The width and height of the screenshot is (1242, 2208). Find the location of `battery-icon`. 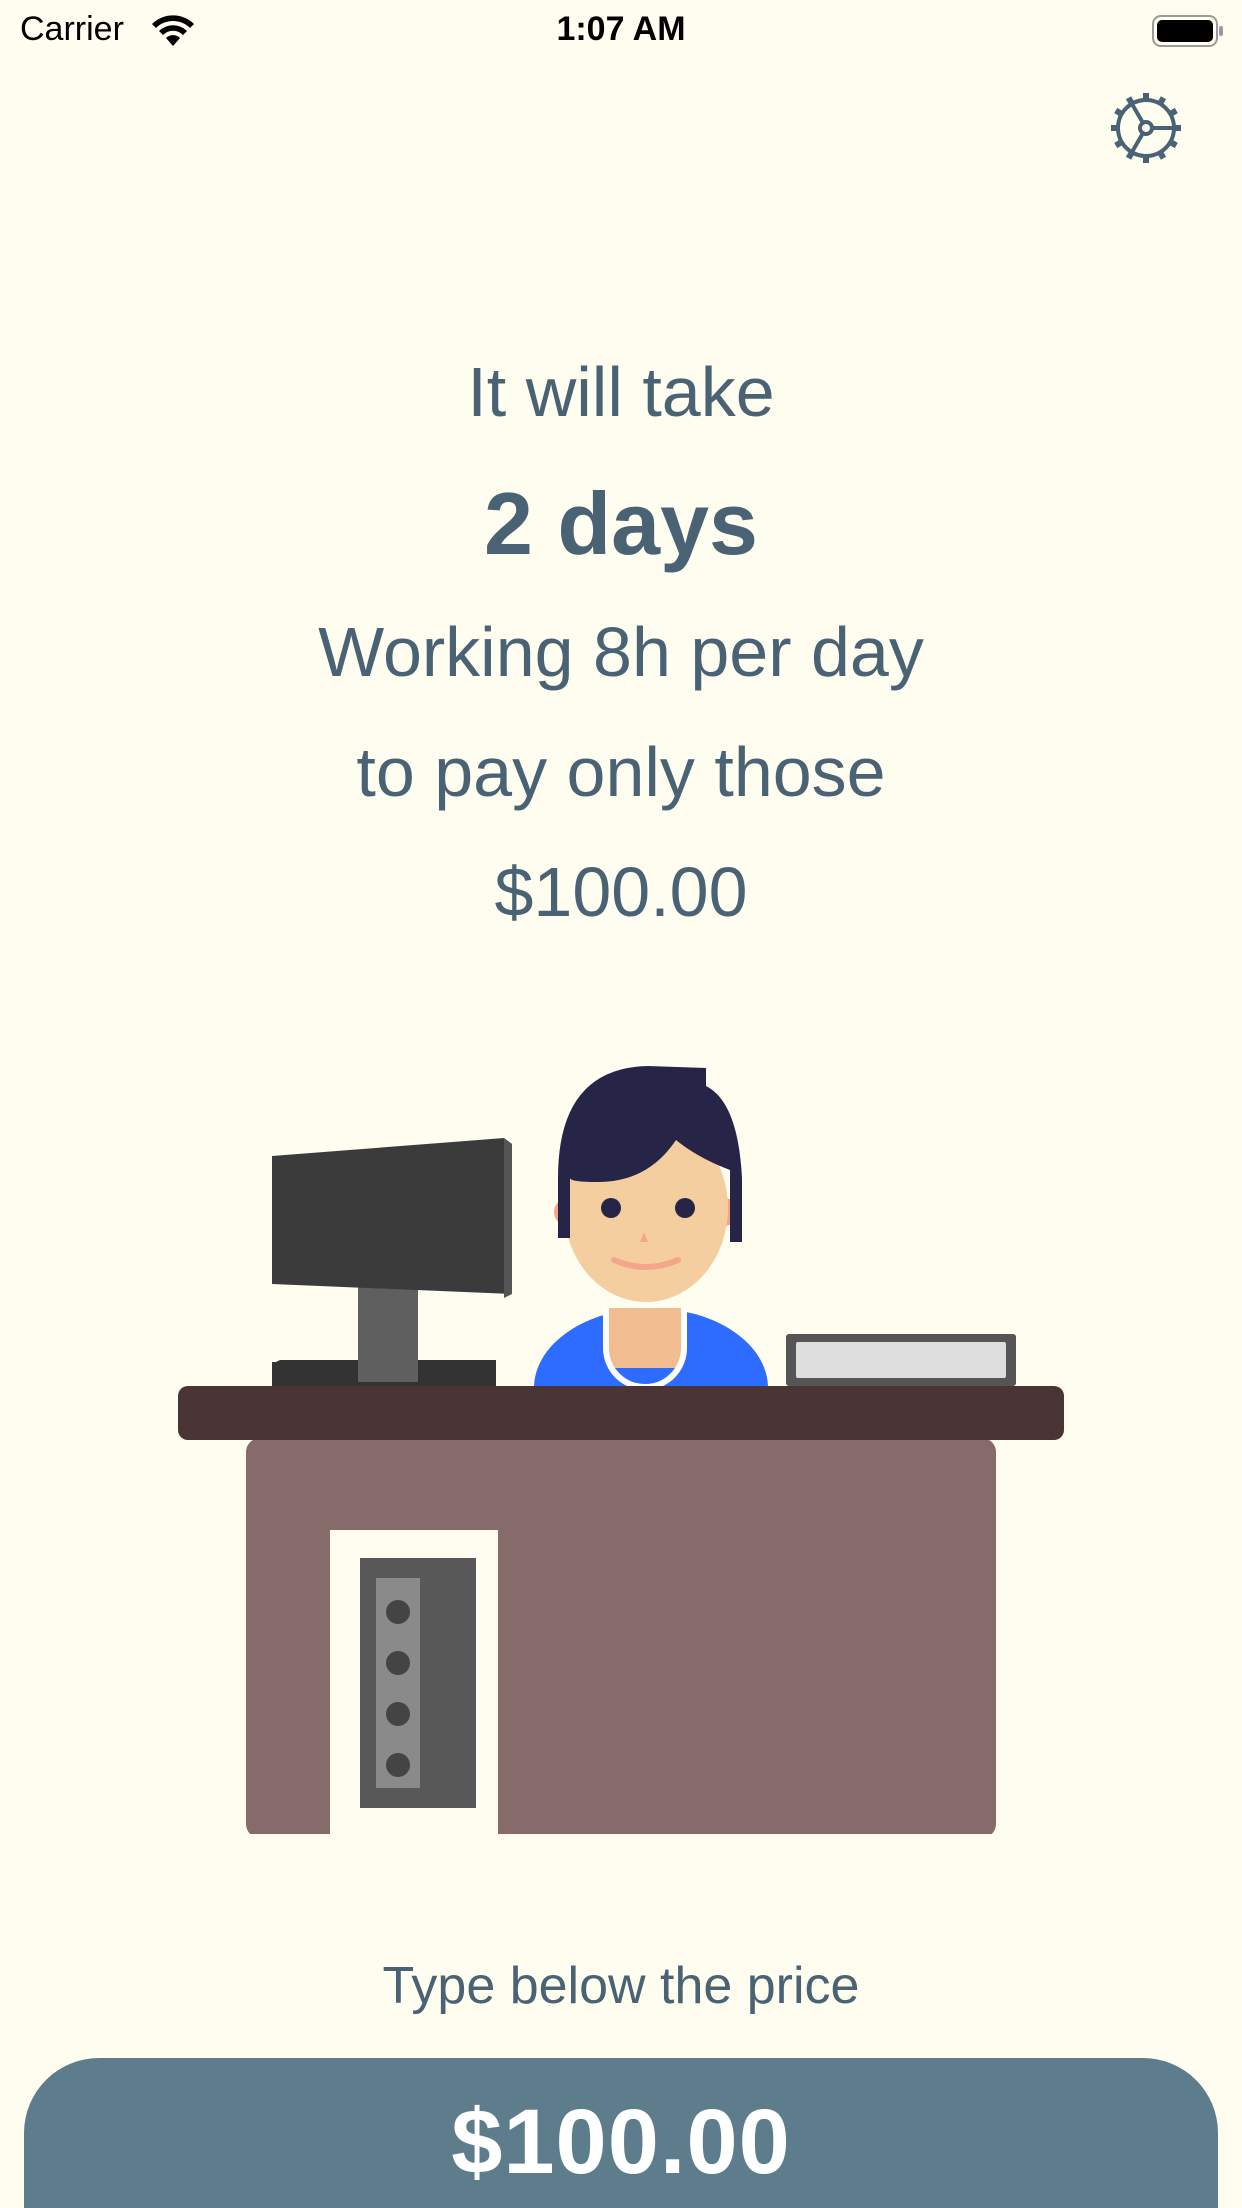

battery-icon is located at coordinates (1187, 31).